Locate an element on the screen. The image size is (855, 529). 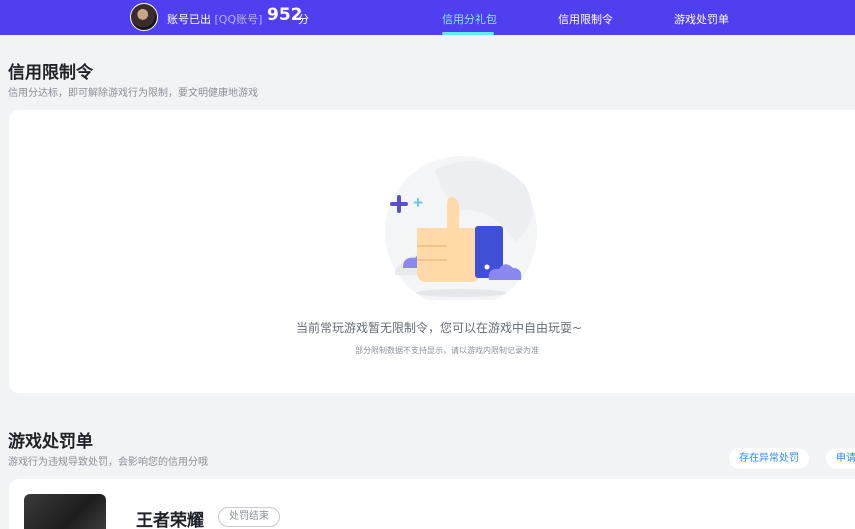
account-status: 账号已出 is located at coordinates (189, 19).